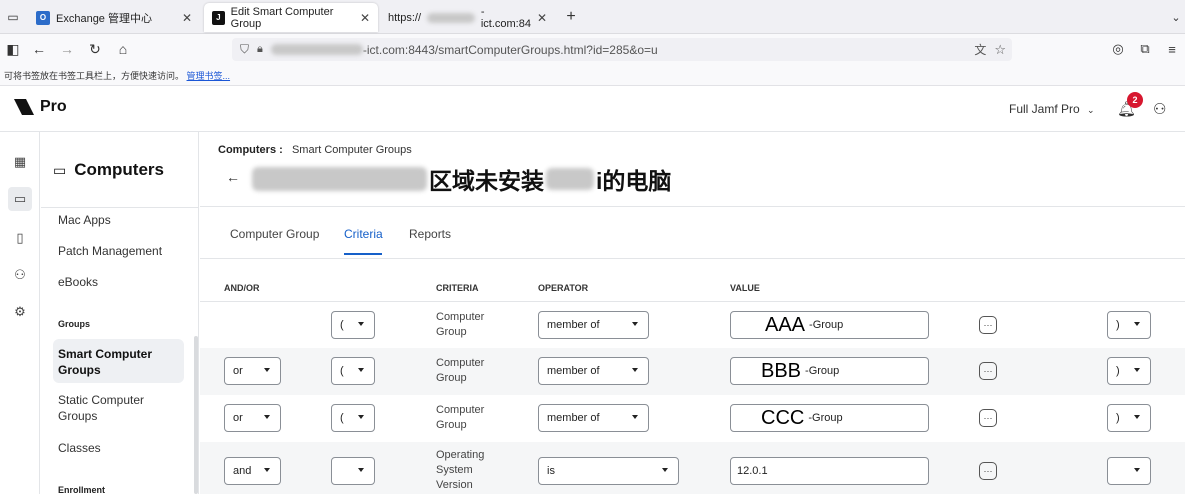 The height and width of the screenshot is (494, 1185). I want to click on home-icon: ⌂, so click(123, 49).